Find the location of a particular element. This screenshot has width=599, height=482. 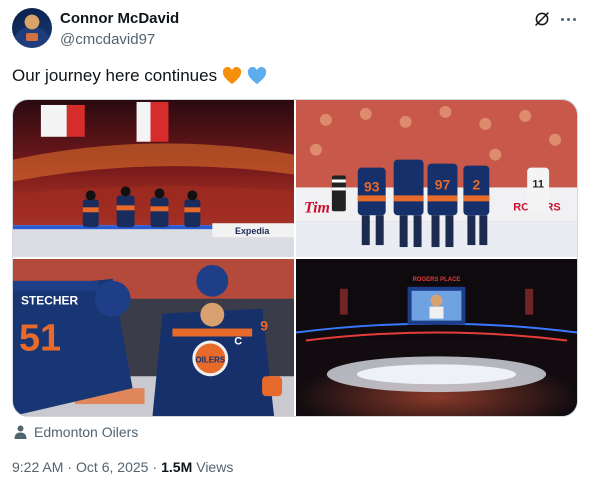

person-icon is located at coordinates (20, 432).